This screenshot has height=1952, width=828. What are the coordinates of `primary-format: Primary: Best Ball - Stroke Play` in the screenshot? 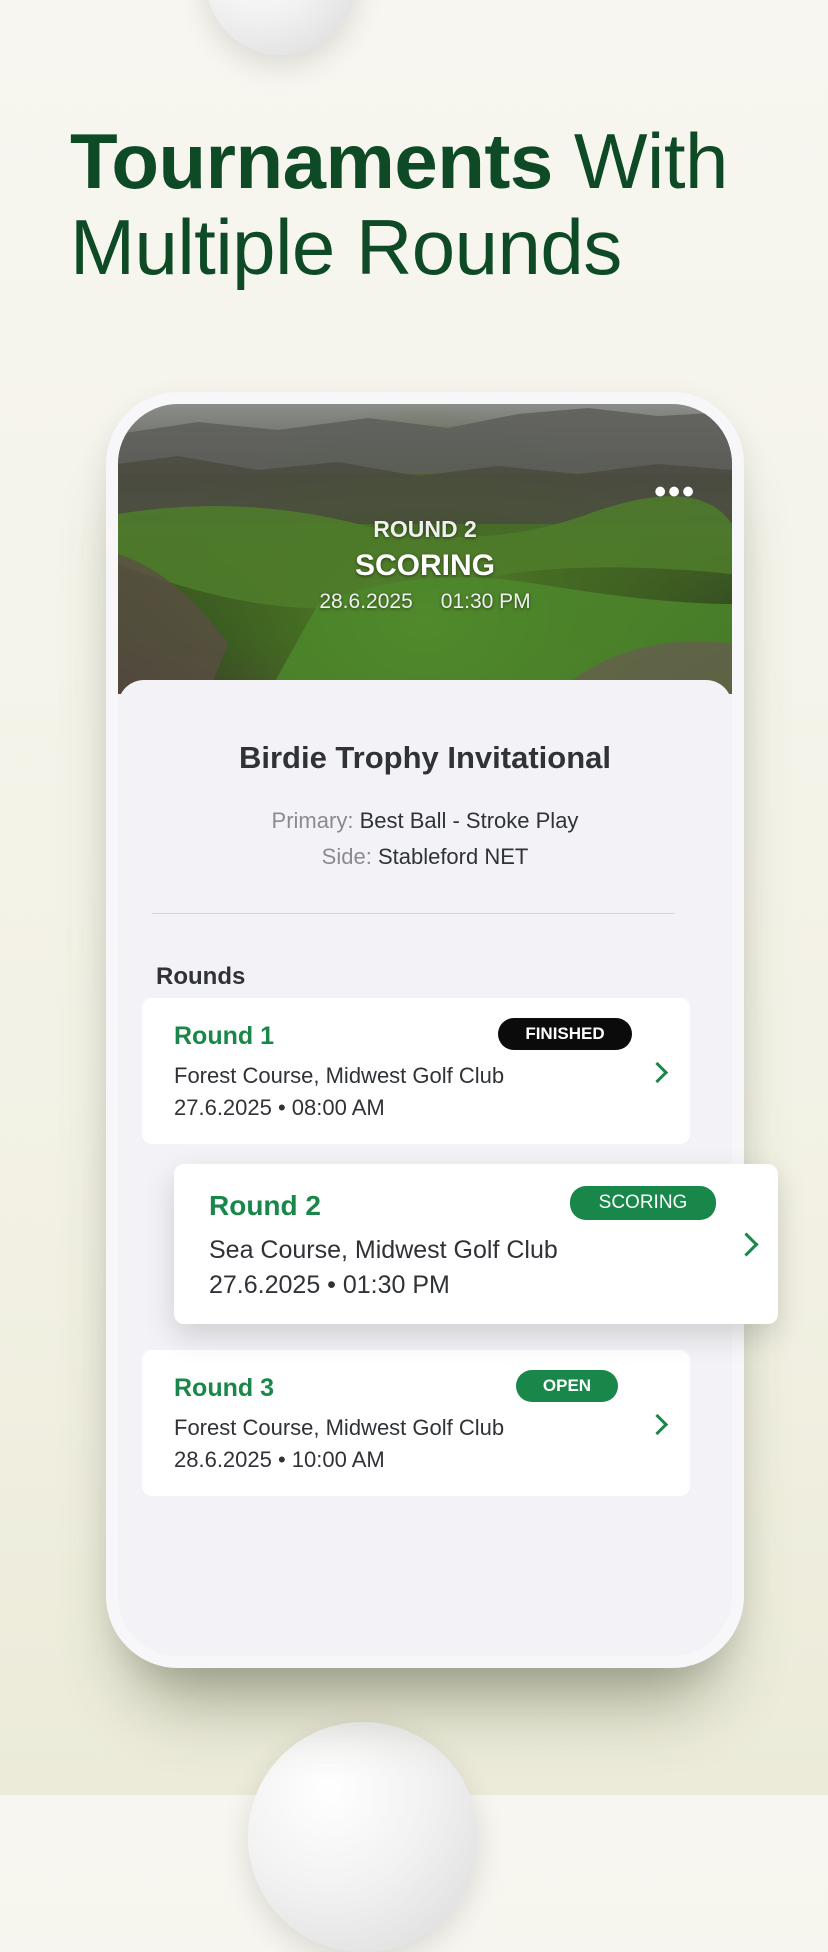 It's located at (425, 821).